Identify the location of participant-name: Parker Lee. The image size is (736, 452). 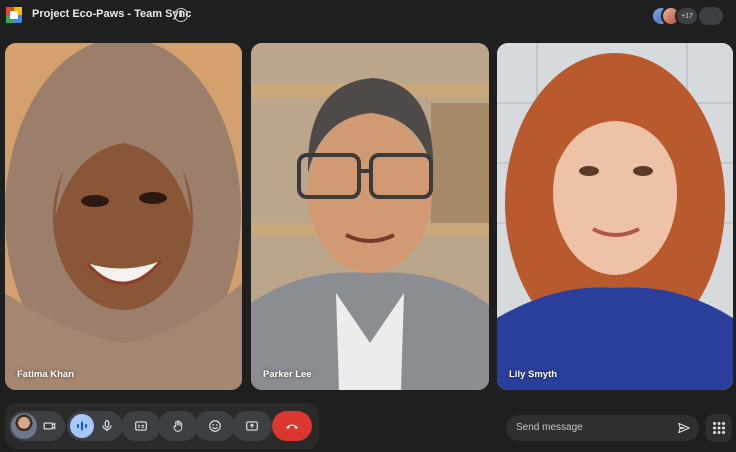
(287, 374).